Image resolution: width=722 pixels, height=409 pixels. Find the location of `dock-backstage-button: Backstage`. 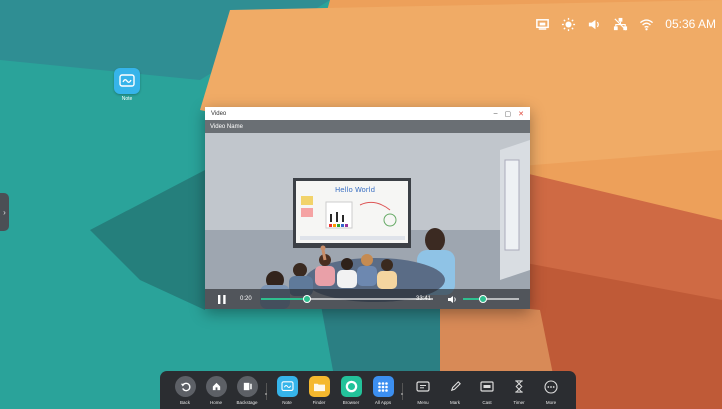

dock-backstage-button: Backstage is located at coordinates (247, 390).